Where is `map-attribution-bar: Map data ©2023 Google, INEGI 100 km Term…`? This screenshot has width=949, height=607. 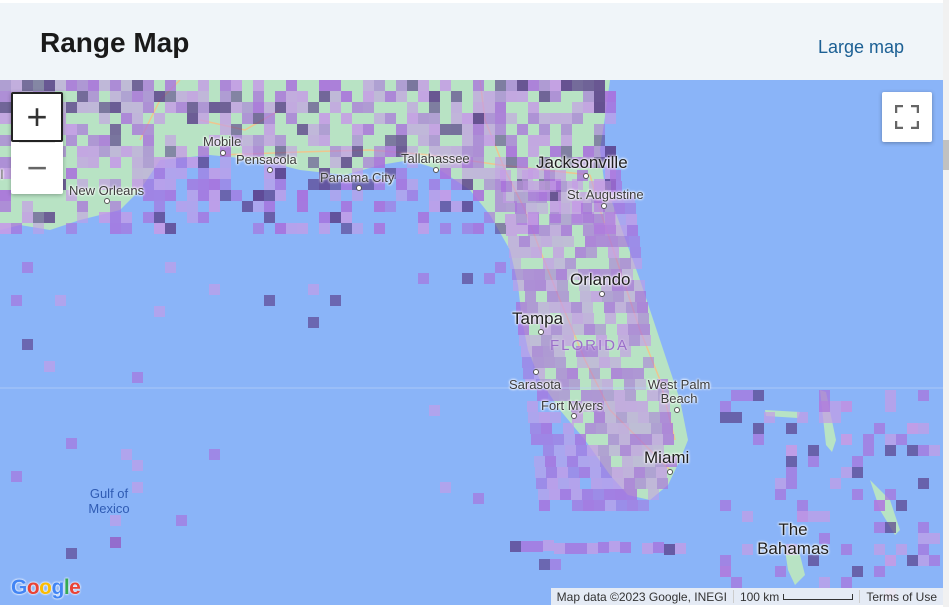
map-attribution-bar: Map data ©2023 Google, INEGI 100 km Term… is located at coordinates (746, 596).